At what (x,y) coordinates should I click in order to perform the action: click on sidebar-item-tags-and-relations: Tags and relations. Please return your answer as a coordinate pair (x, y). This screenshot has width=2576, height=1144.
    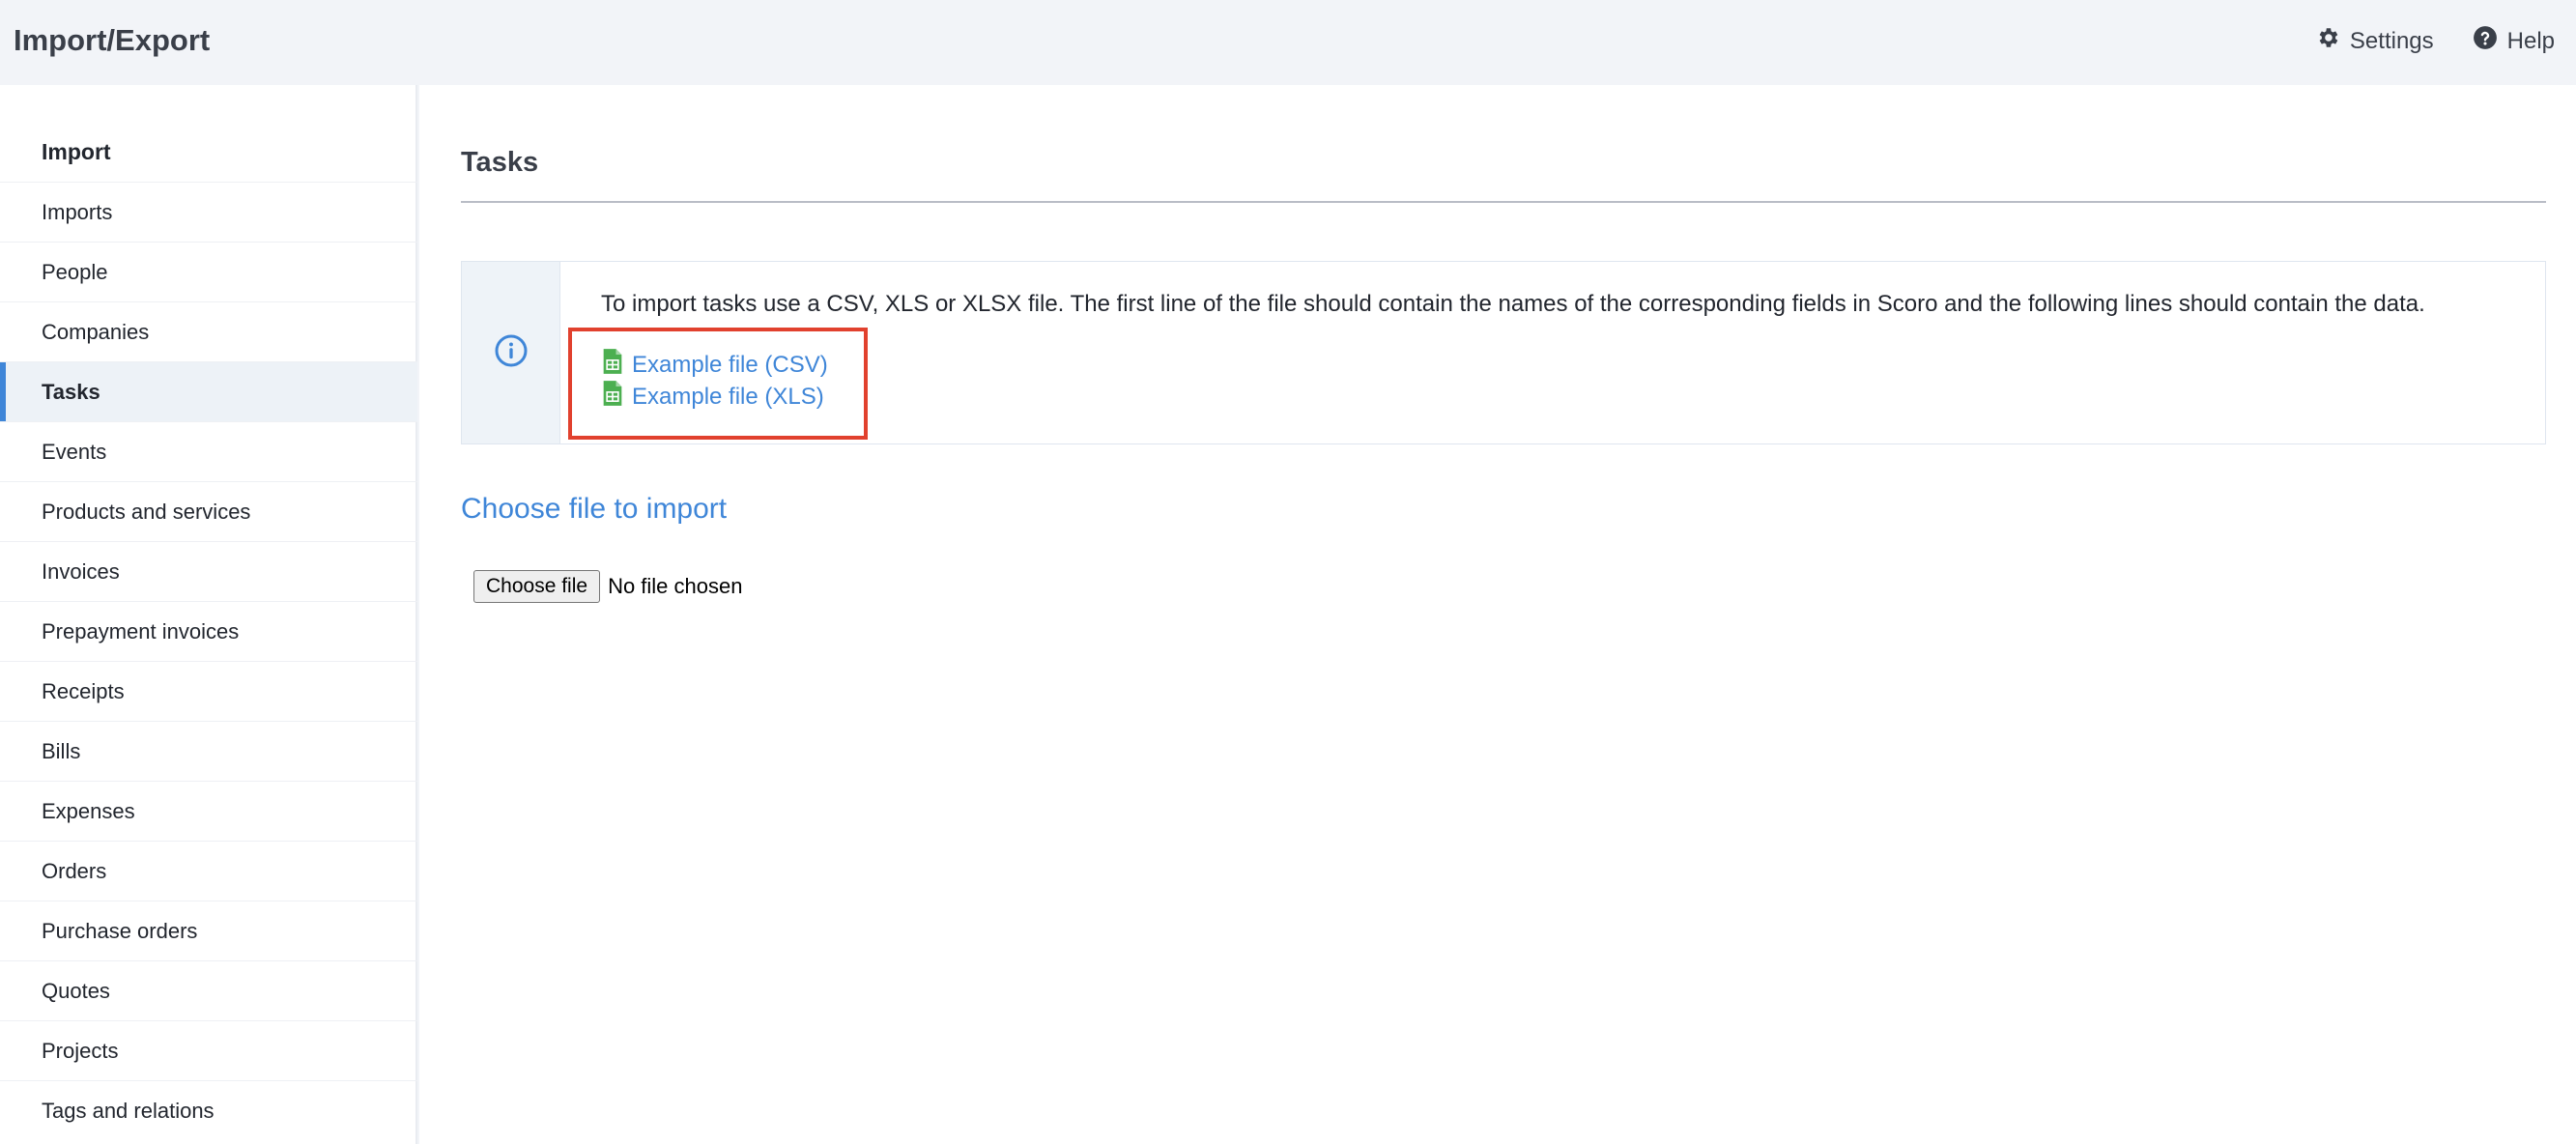
    Looking at the image, I should click on (209, 1110).